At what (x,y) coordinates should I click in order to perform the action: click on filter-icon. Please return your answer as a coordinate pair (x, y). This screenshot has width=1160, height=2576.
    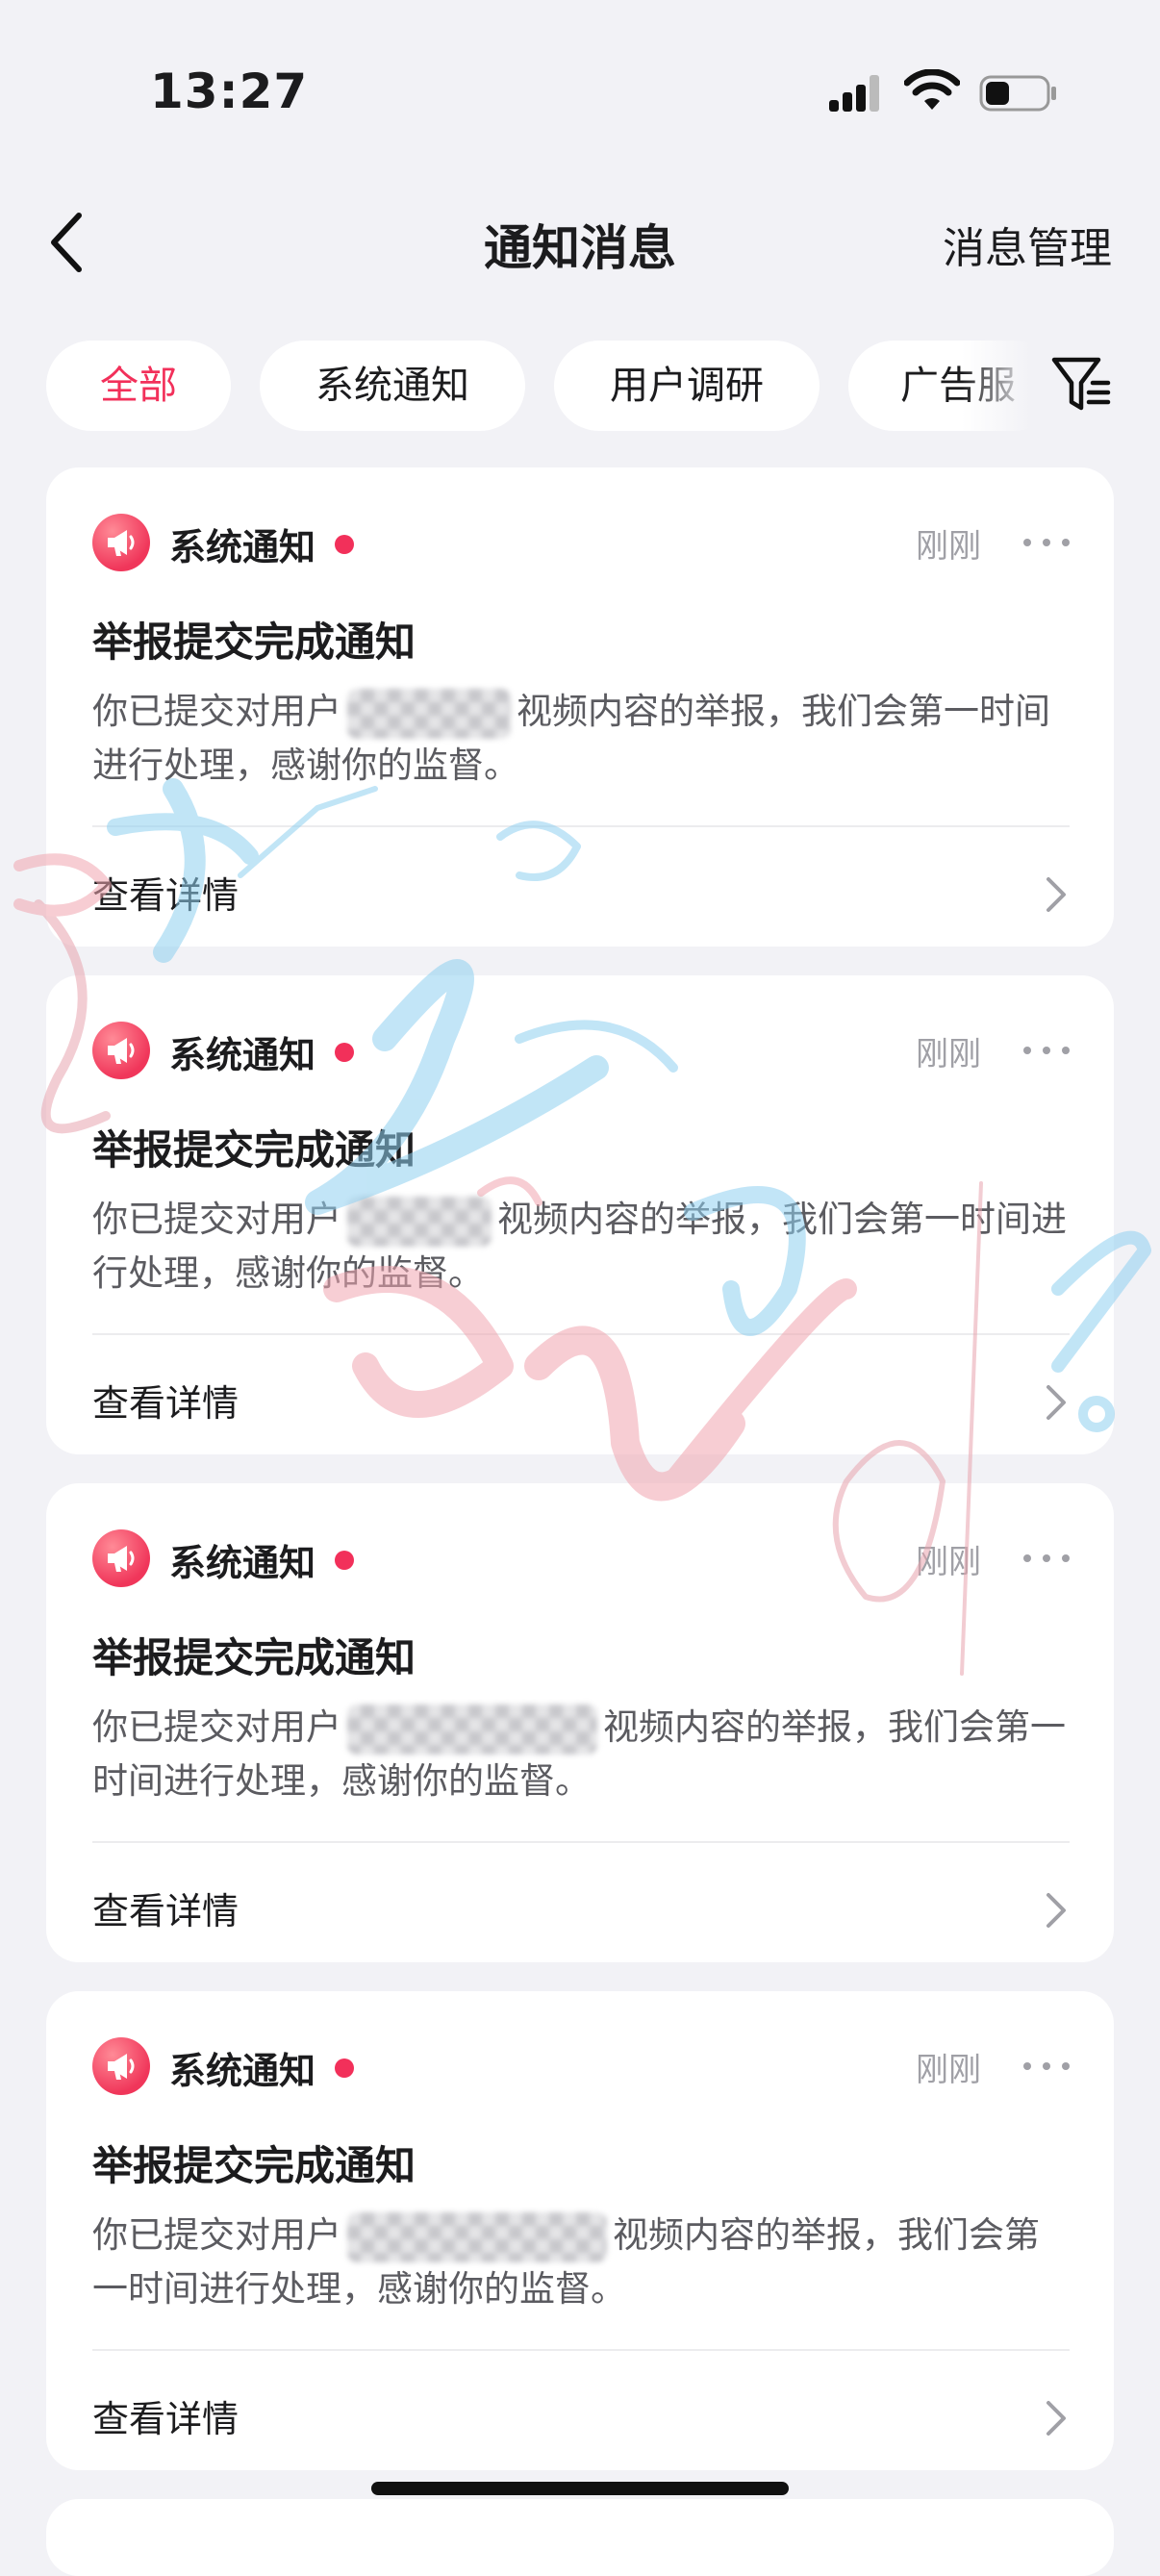
    Looking at the image, I should click on (1081, 385).